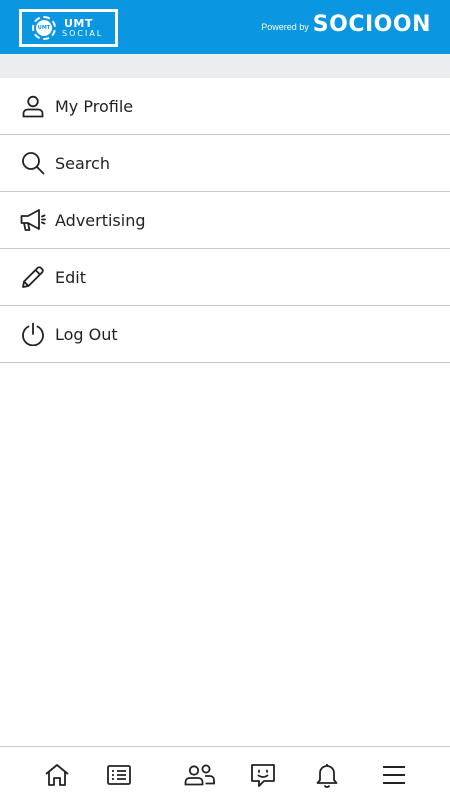 This screenshot has height=800, width=450. I want to click on menu-label-edit: Edit, so click(70, 277).